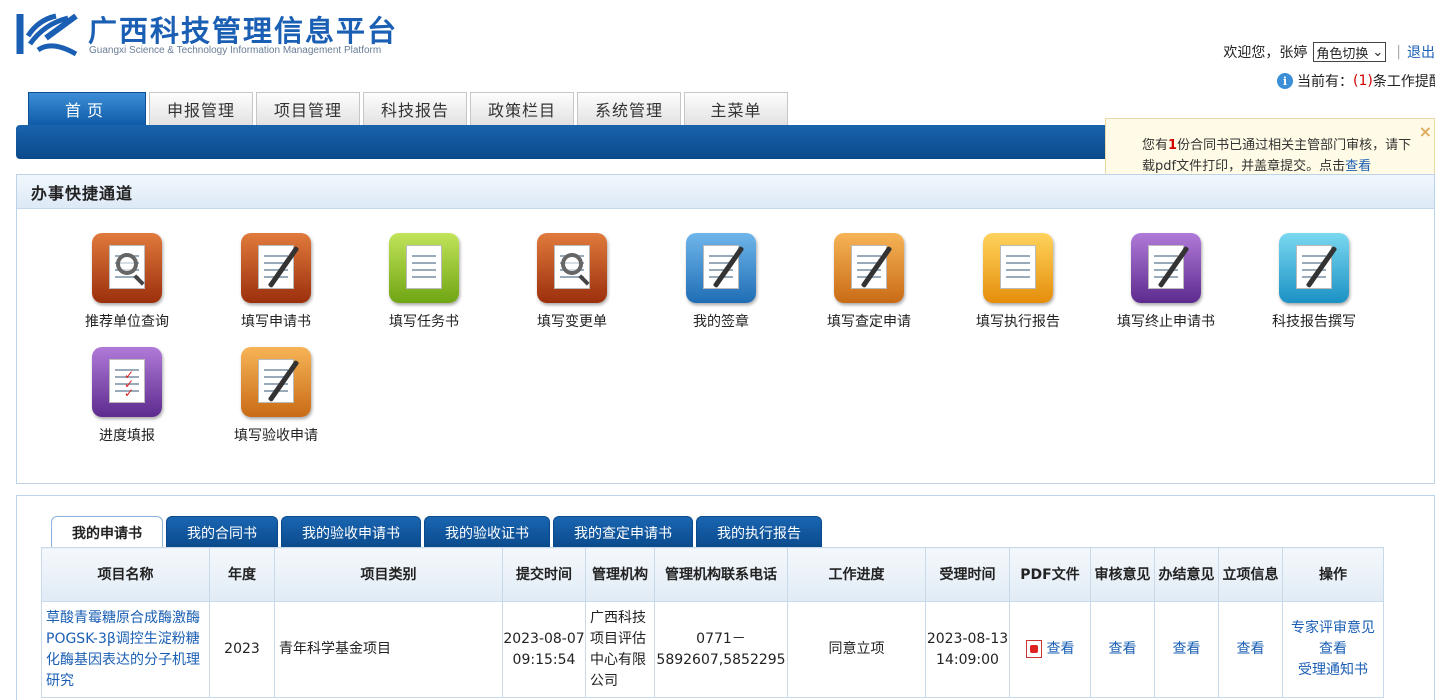 This screenshot has width=1435, height=700. Describe the element at coordinates (1250, 649) in the screenshot. I see `approval-view-link: 查看` at that location.